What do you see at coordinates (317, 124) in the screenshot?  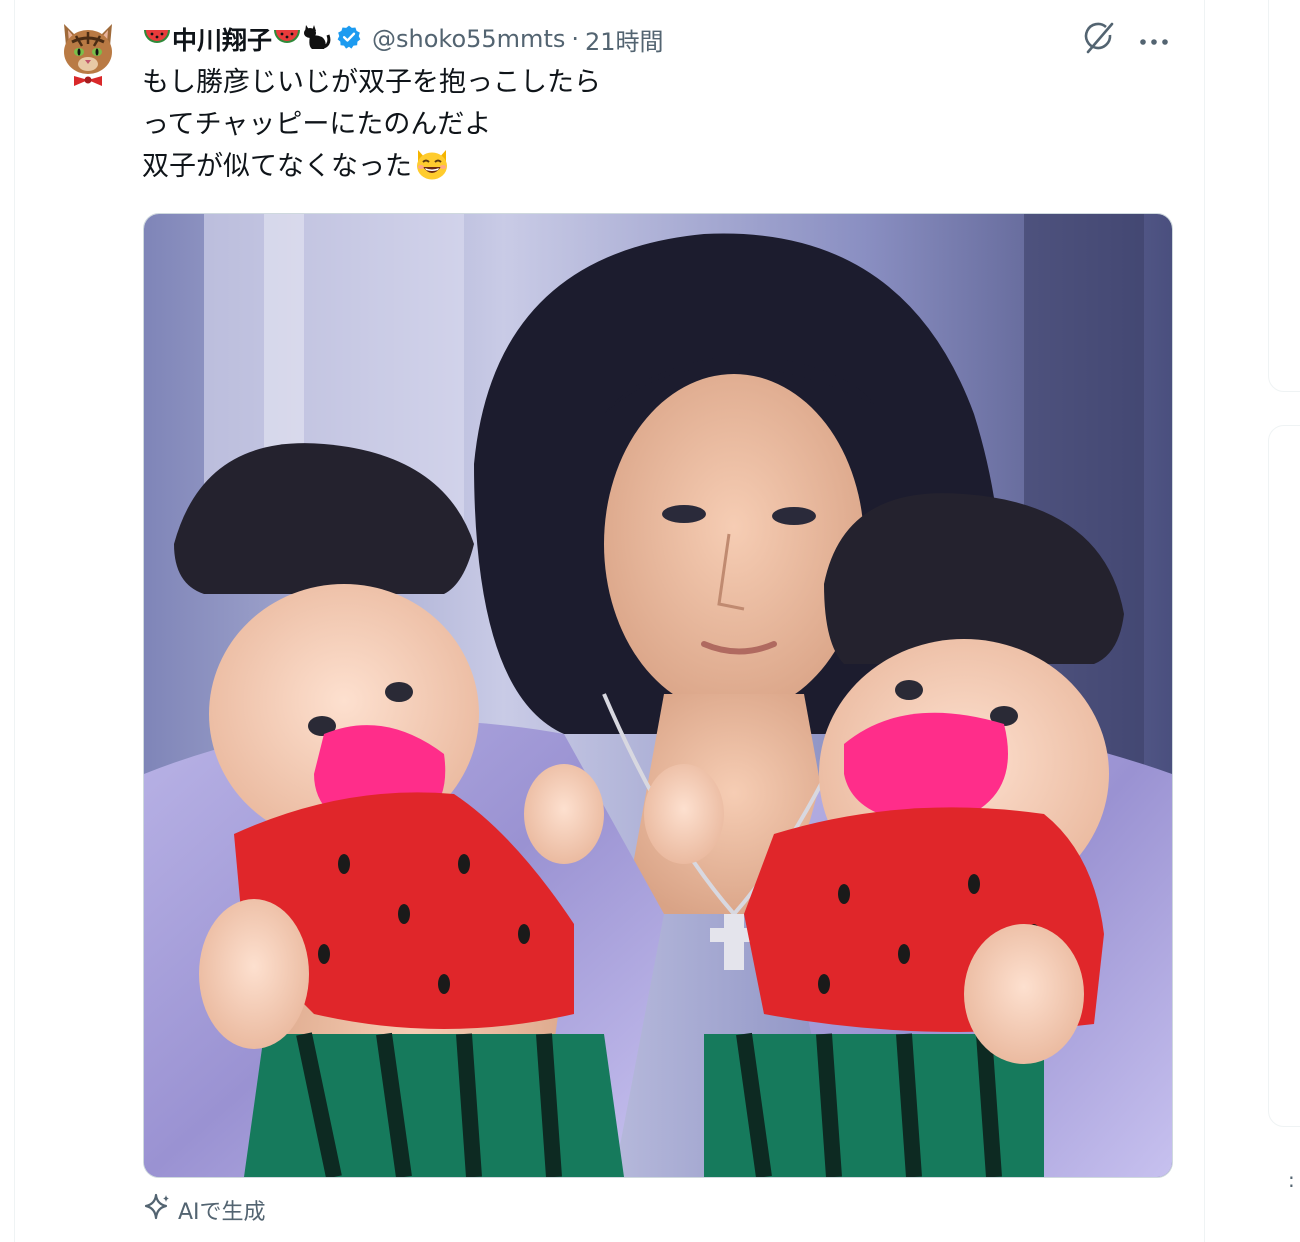 I see `tweet-line: ってチャッピーにたのんだよ` at bounding box center [317, 124].